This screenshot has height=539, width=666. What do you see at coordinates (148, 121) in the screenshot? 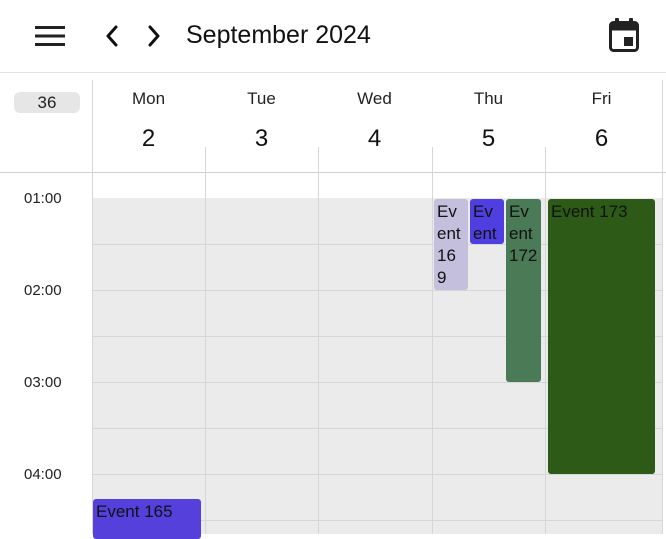
I see `day-header-mon: Mon 2` at bounding box center [148, 121].